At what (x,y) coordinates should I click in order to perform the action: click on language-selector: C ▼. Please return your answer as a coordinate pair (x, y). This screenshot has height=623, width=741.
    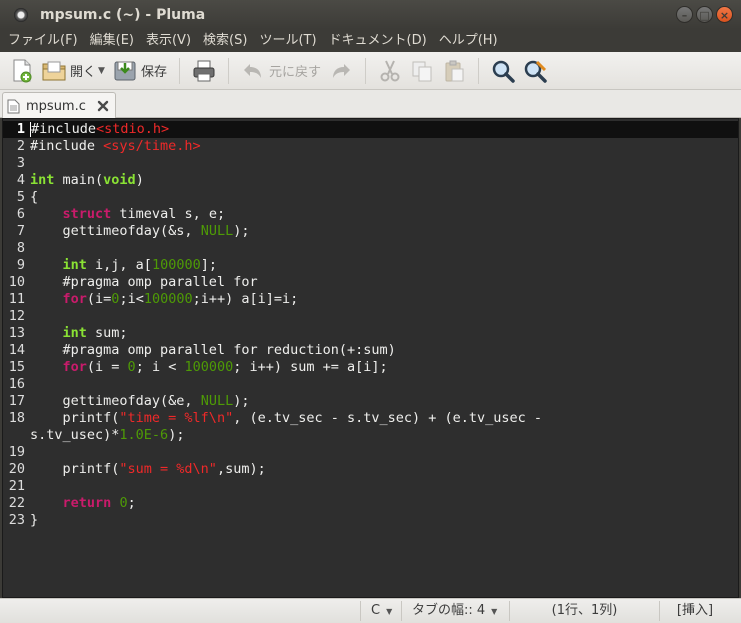
    Looking at the image, I should click on (381, 611).